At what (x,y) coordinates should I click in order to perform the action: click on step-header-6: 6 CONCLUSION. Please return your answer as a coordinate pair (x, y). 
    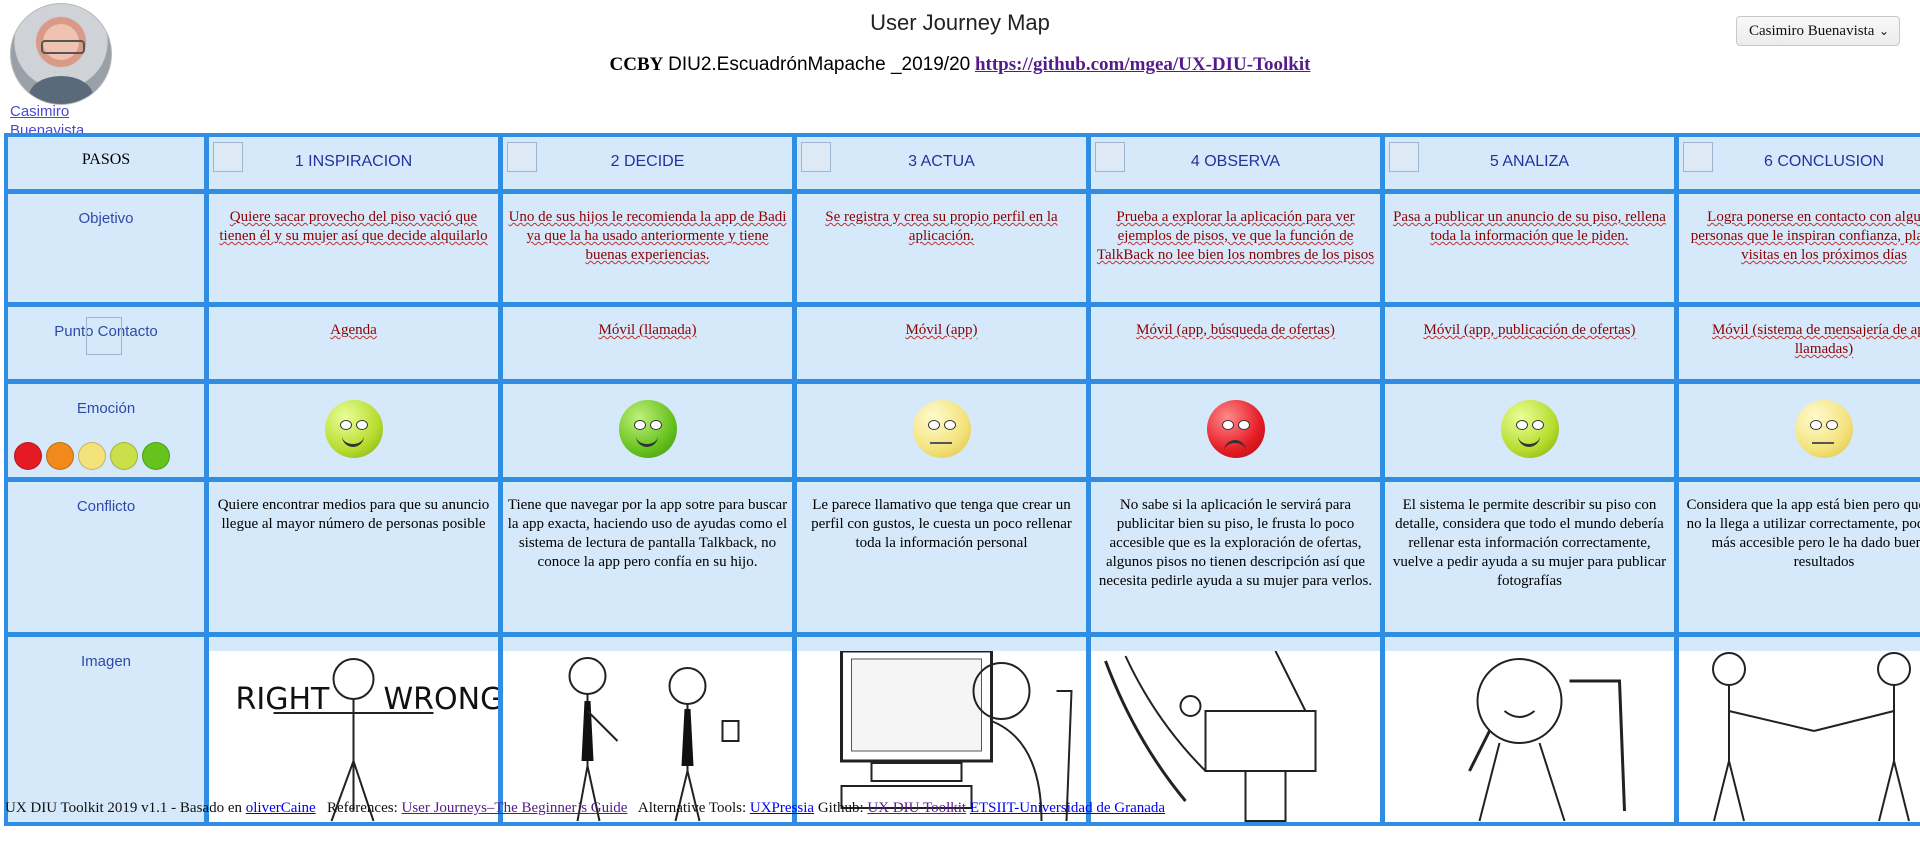
    Looking at the image, I should click on (1799, 163).